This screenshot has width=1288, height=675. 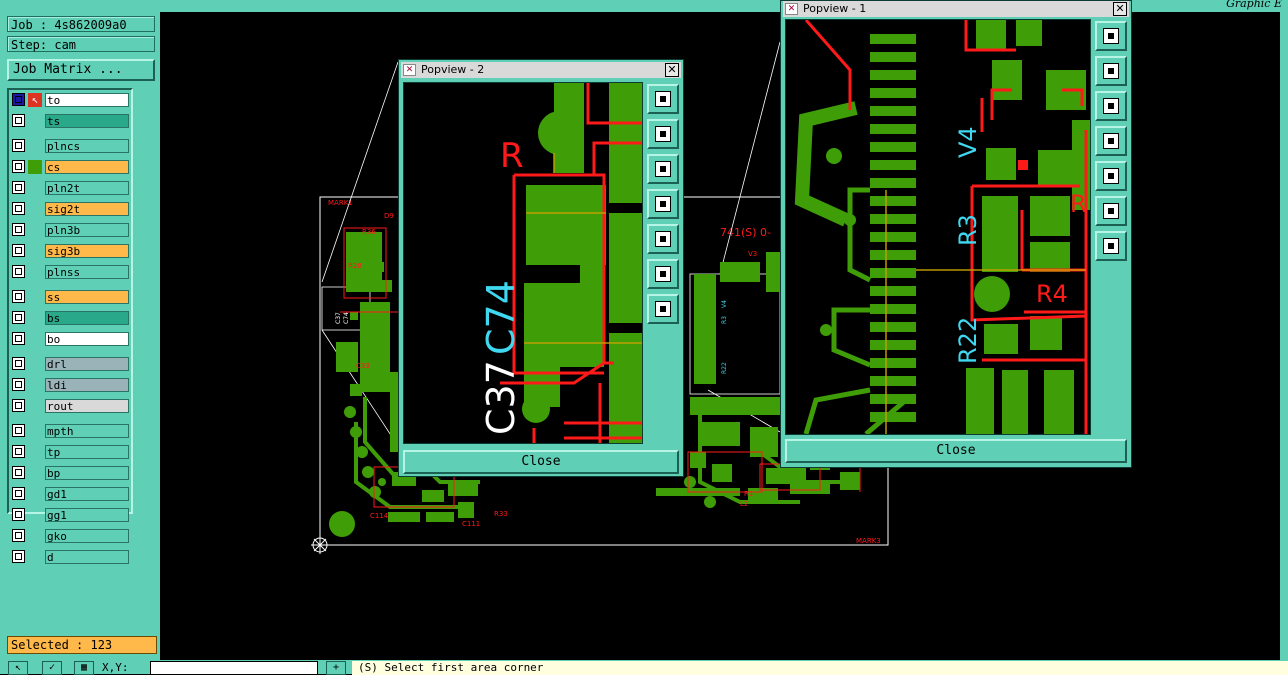 I want to click on layer-row-rout: rout, so click(x=70, y=406).